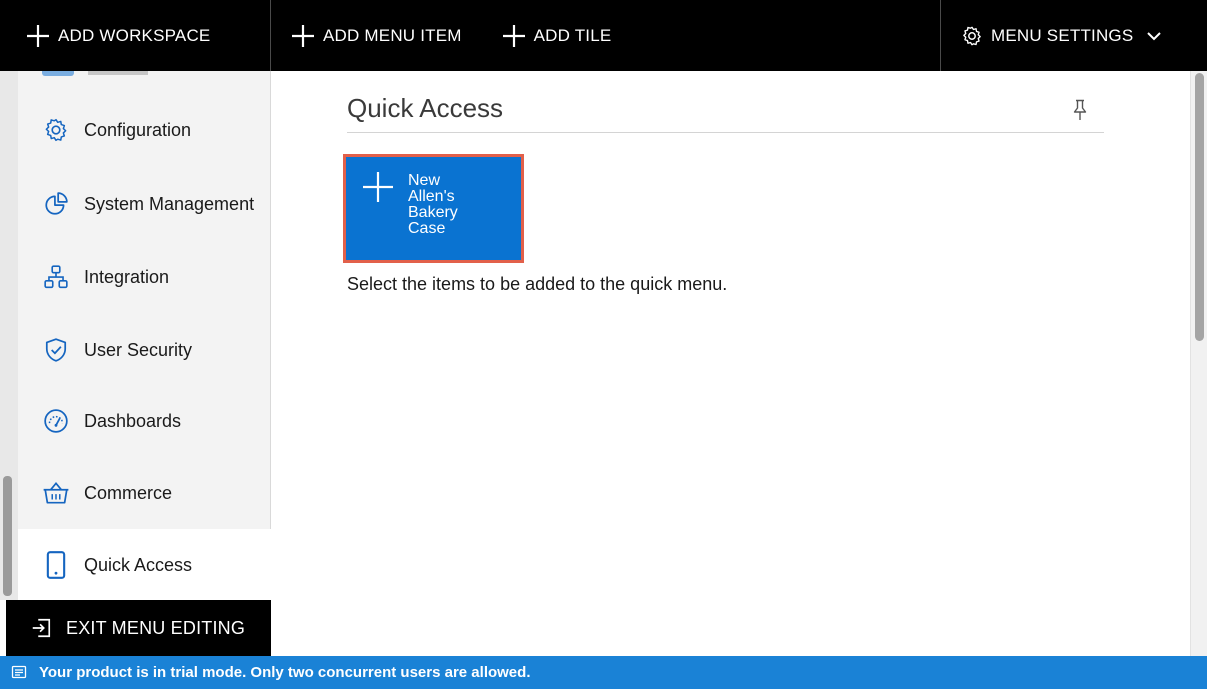  What do you see at coordinates (427, 228) in the screenshot?
I see `tile-label-line: Case` at bounding box center [427, 228].